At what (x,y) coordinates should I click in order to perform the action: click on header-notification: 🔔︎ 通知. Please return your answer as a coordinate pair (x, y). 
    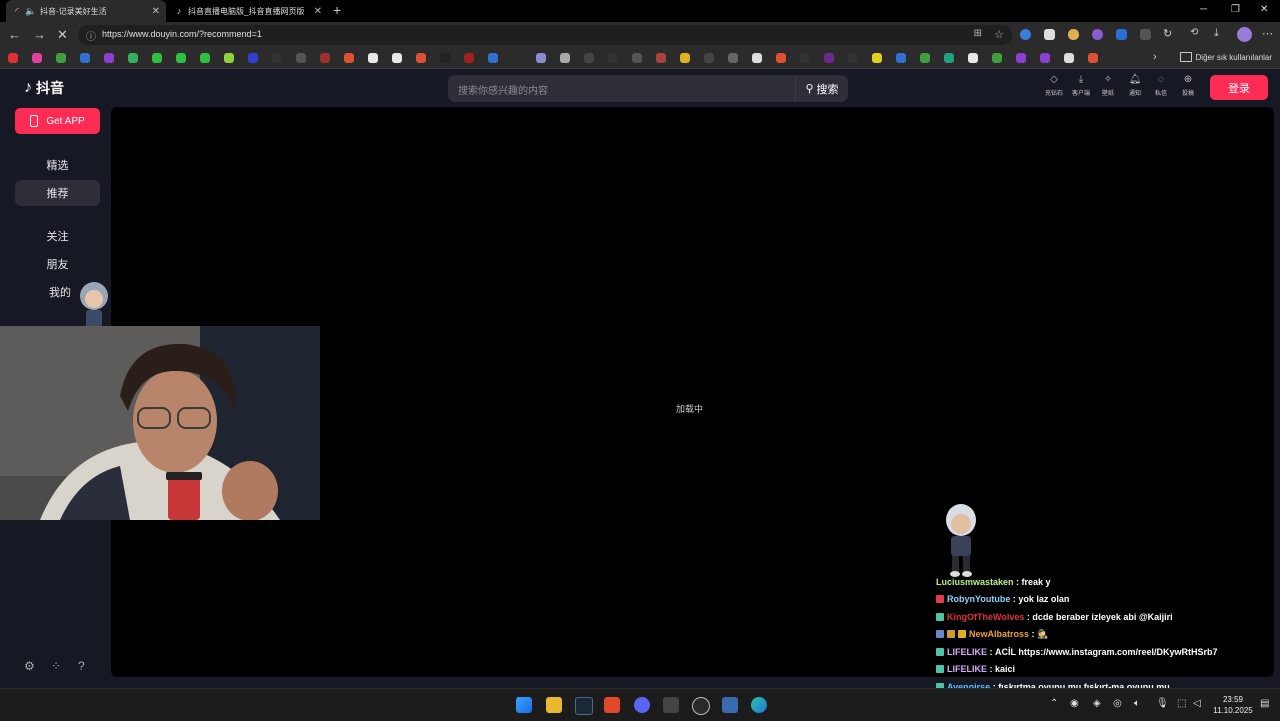
    Looking at the image, I should click on (1135, 85).